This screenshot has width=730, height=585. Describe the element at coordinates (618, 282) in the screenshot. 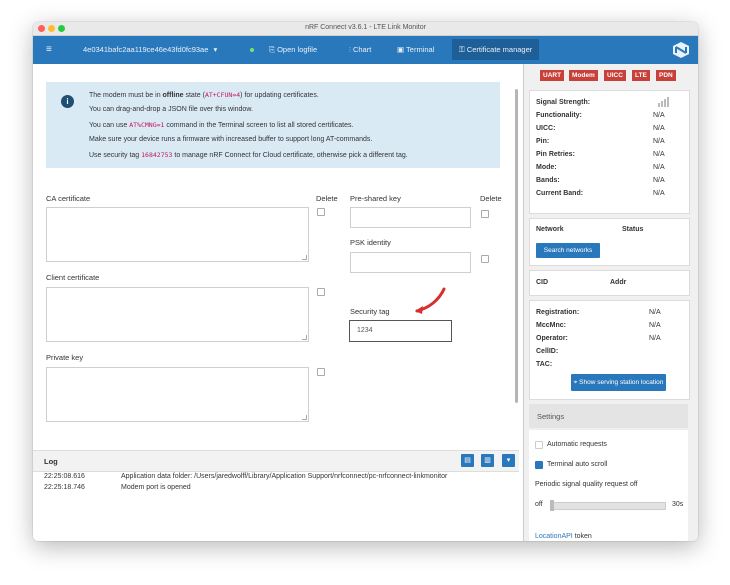

I see `addr-column-header: Addr` at that location.